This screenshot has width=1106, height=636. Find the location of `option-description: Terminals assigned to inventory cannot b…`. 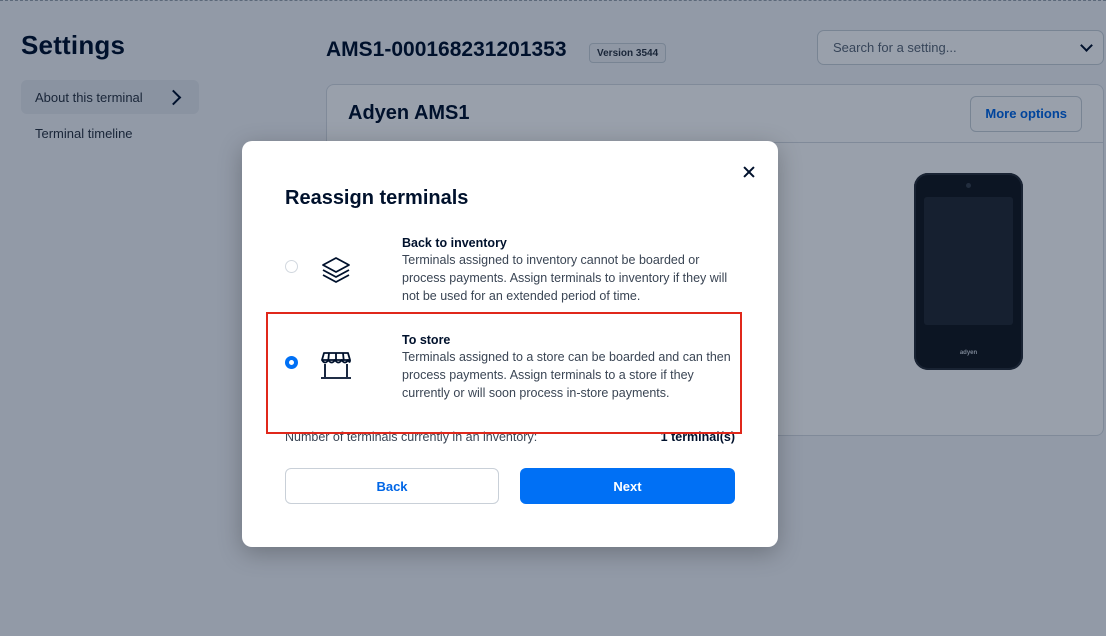

option-description: Terminals assigned to inventory cannot b… is located at coordinates (565, 278).